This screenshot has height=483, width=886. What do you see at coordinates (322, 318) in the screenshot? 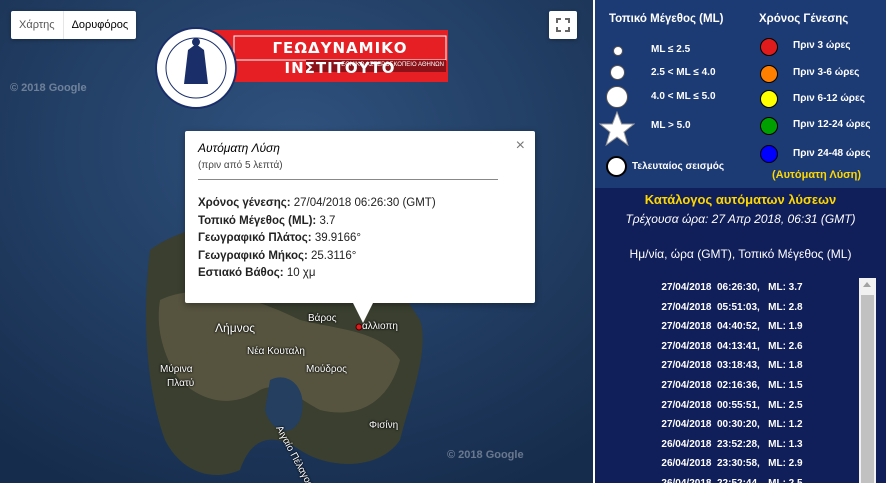
I see `map-label-varos: Βάρος` at bounding box center [322, 318].